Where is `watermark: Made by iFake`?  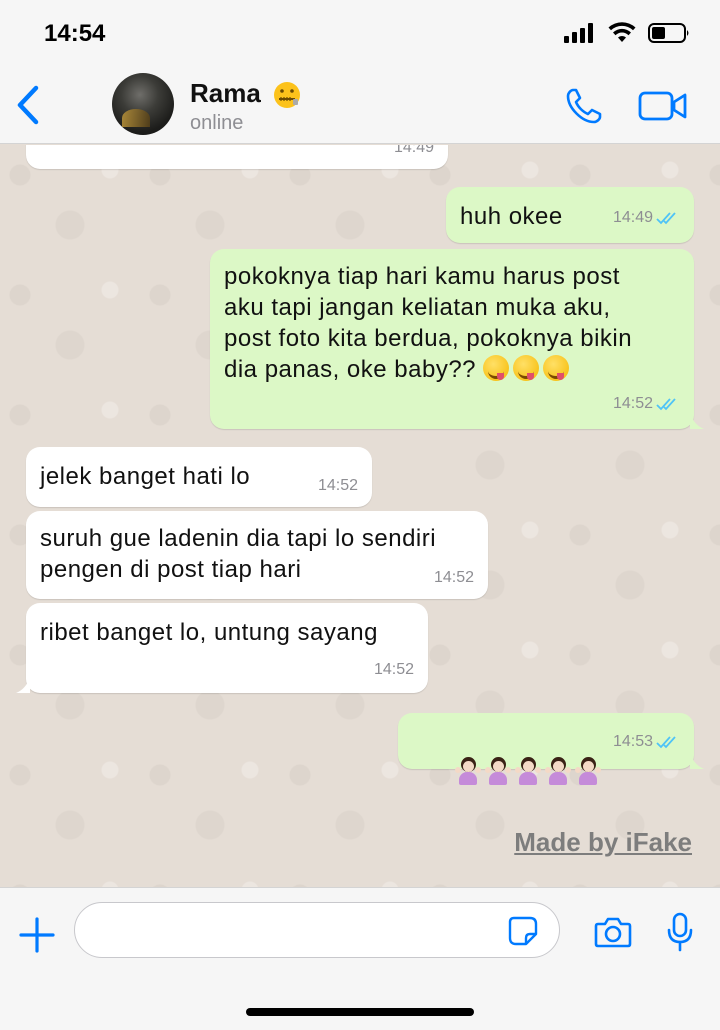
watermark: Made by iFake is located at coordinates (603, 842).